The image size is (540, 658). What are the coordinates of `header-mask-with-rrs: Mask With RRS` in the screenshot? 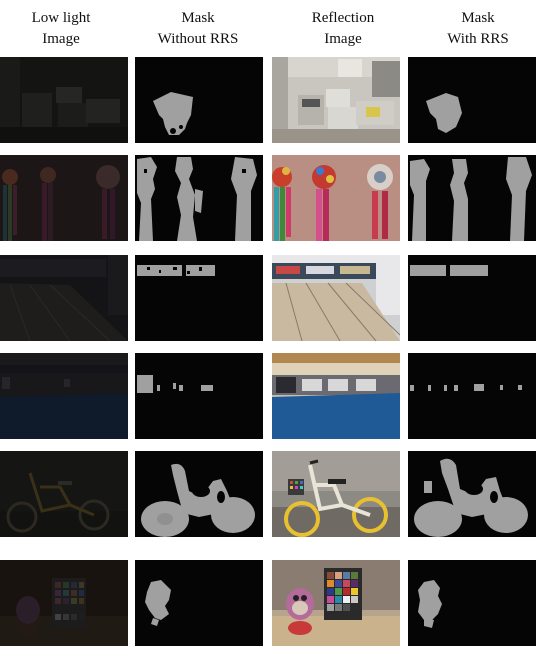 It's located at (476, 29).